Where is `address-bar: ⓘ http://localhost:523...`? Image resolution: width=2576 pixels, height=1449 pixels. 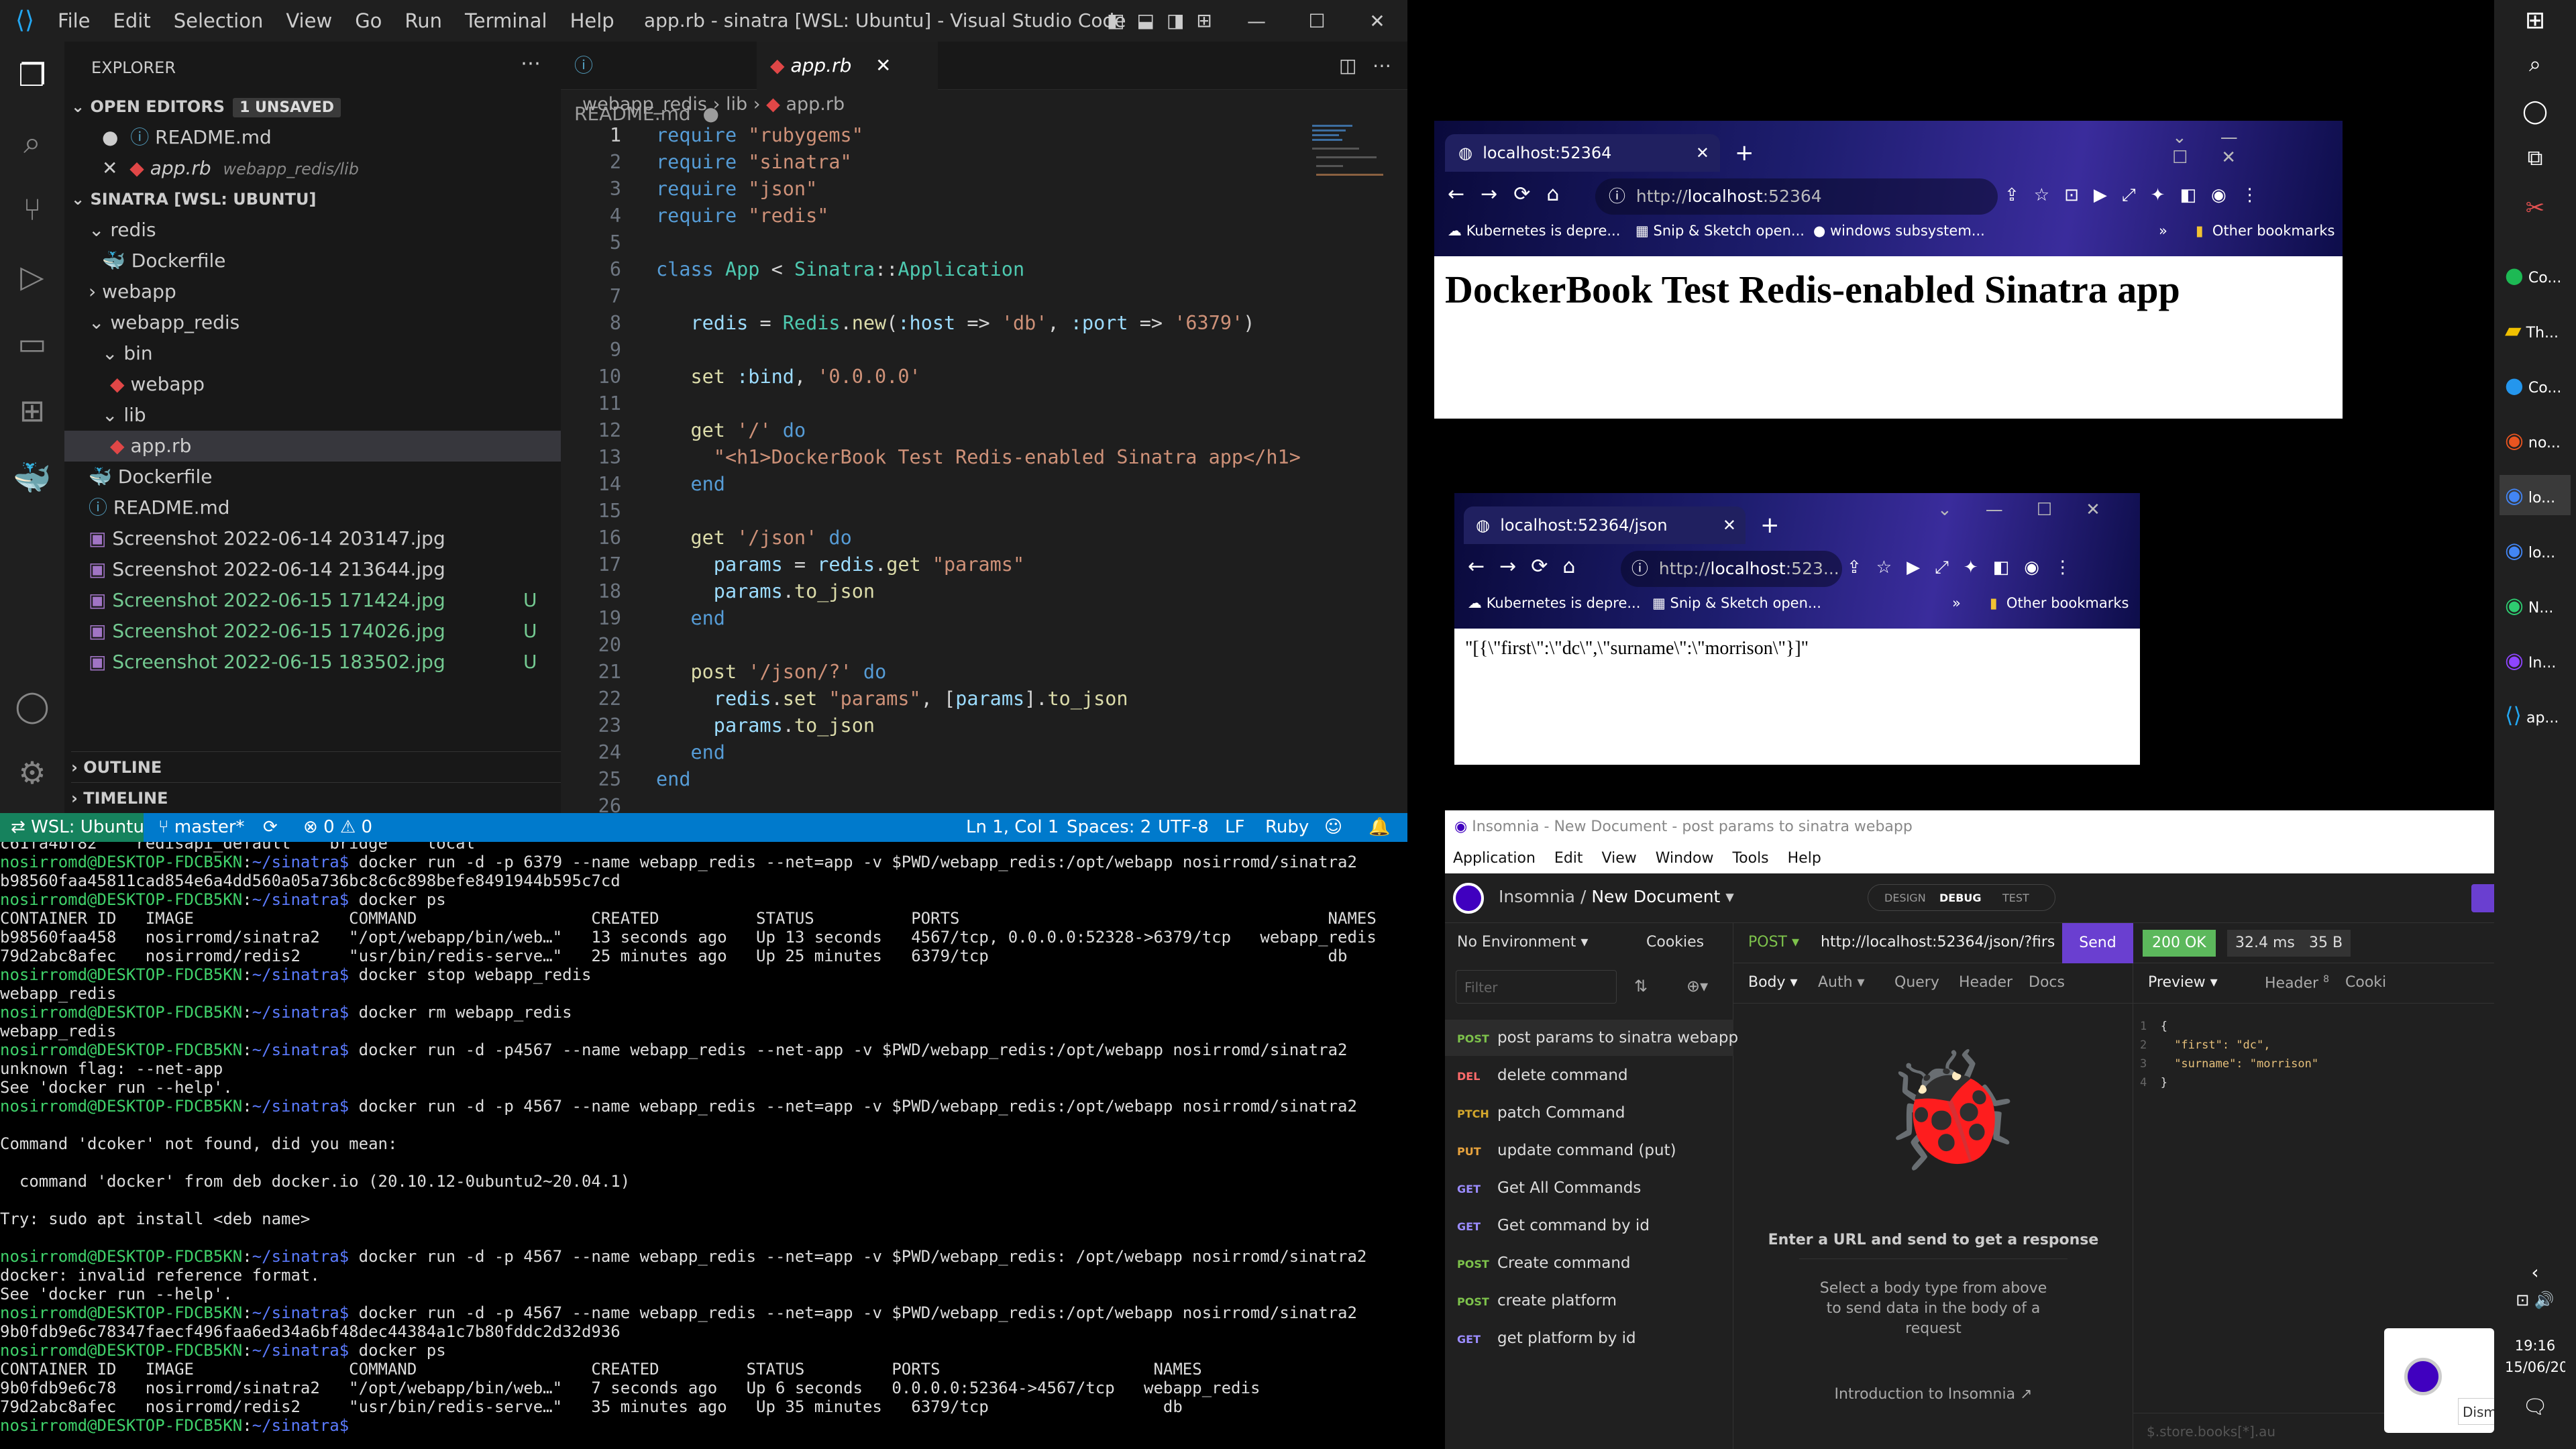
address-bar: ⓘ http://localhost:523... is located at coordinates (1731, 569).